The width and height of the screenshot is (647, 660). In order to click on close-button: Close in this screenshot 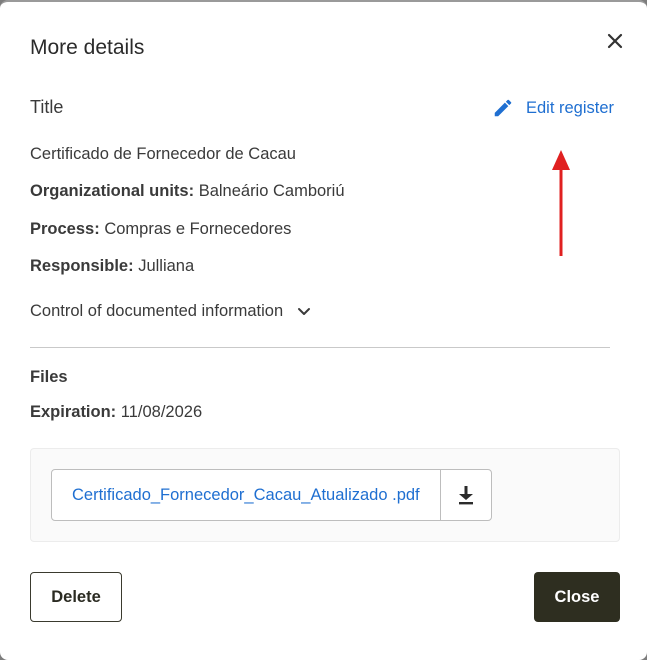, I will do `click(577, 597)`.